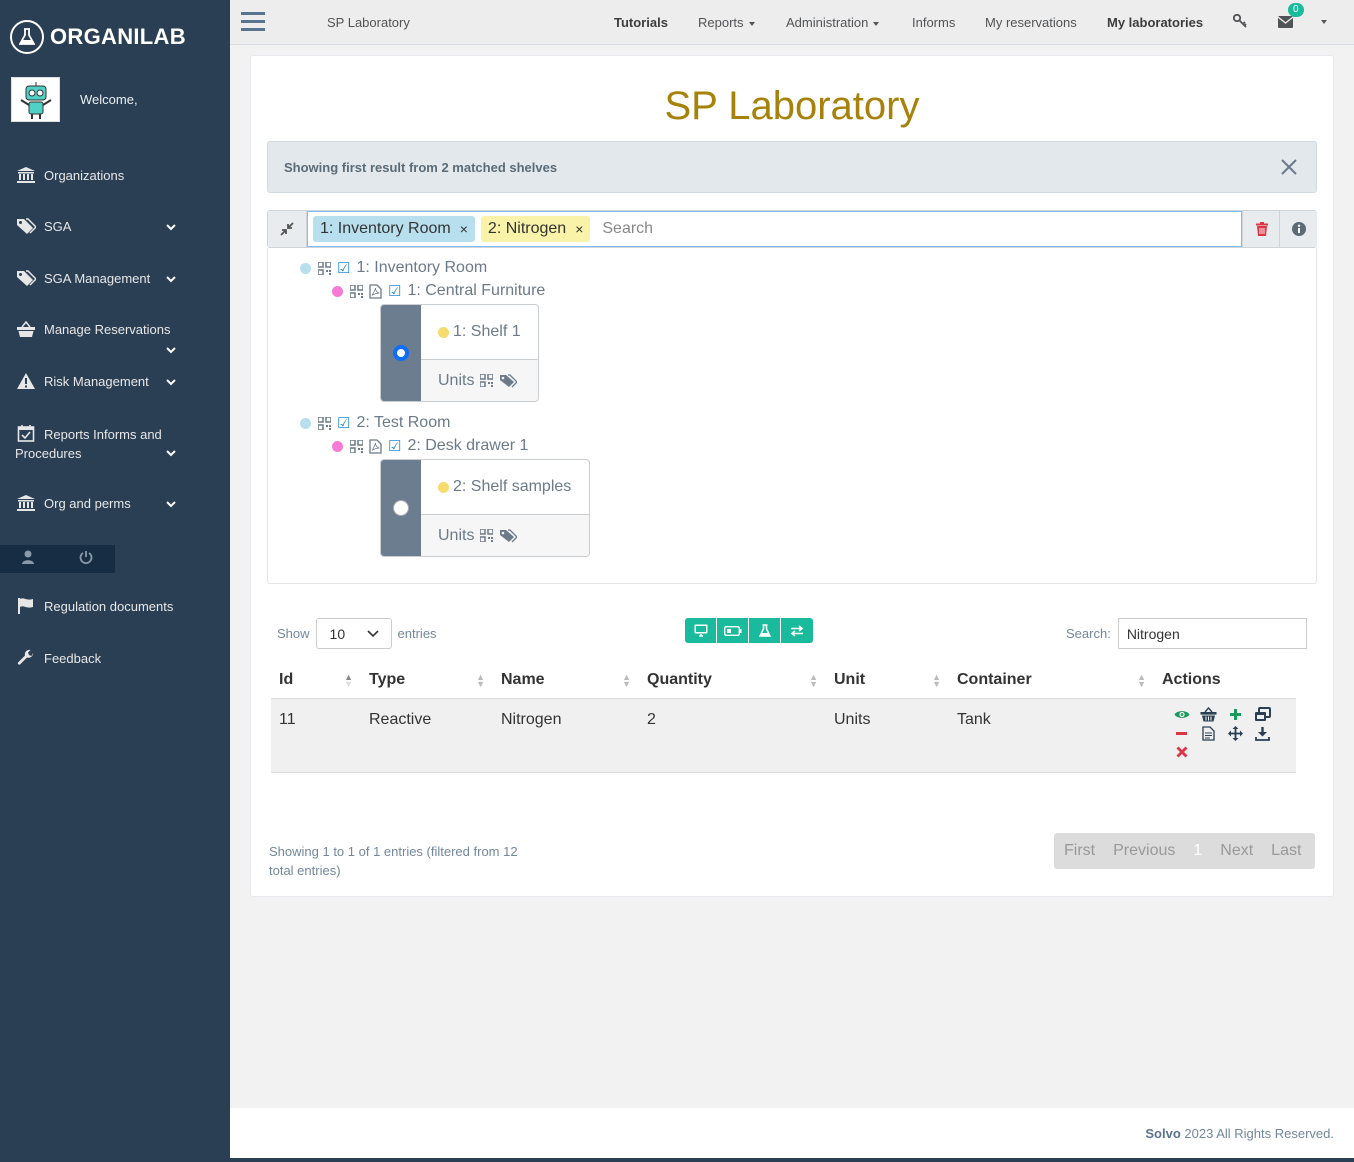 This screenshot has width=1354, height=1162. What do you see at coordinates (115, 226) in the screenshot?
I see `sidebar-item-sga: SGA` at bounding box center [115, 226].